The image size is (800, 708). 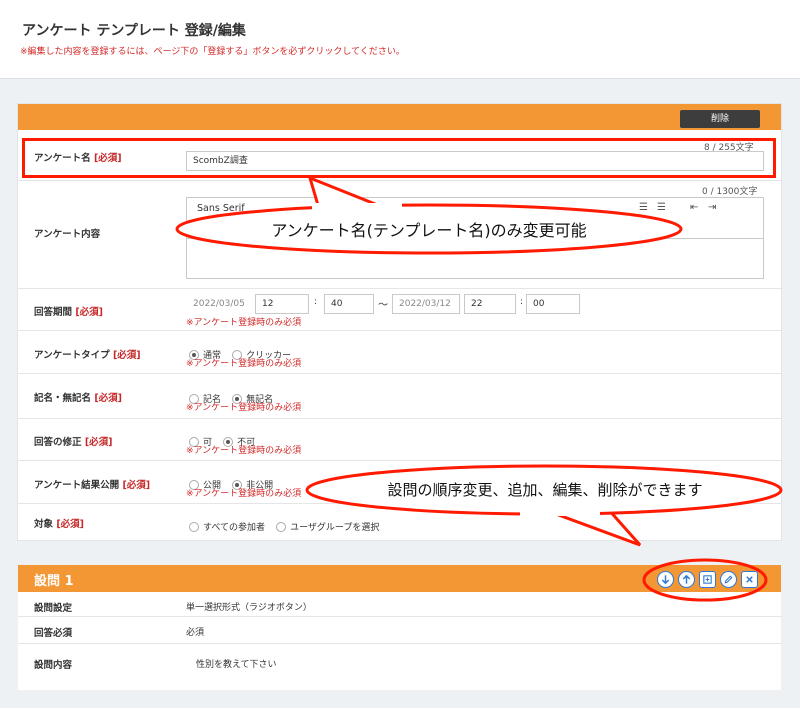 What do you see at coordinates (429, 230) in the screenshot?
I see `callout-text-name: アンケート名(テンプレート名)のみ変更可能` at bounding box center [429, 230].